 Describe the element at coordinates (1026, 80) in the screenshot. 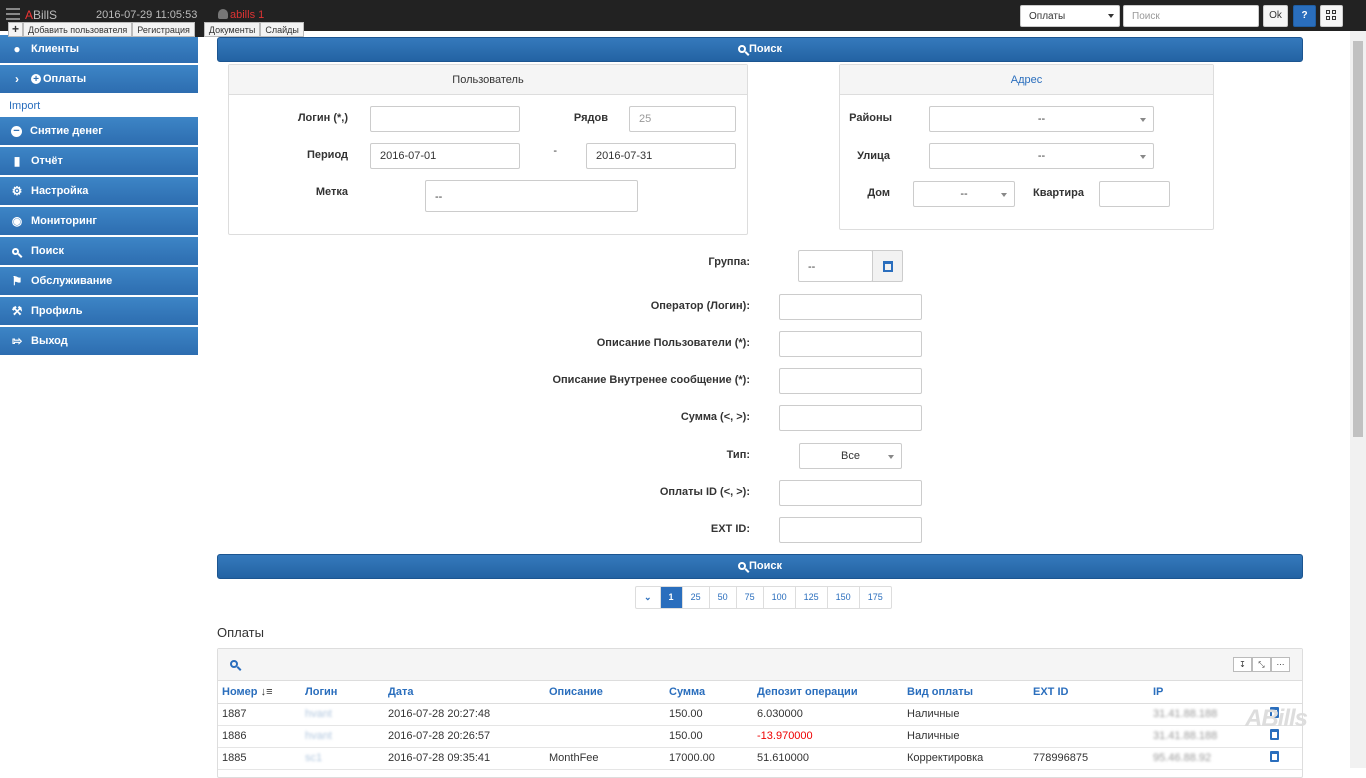

I see `address-panel-title: Адрес` at that location.